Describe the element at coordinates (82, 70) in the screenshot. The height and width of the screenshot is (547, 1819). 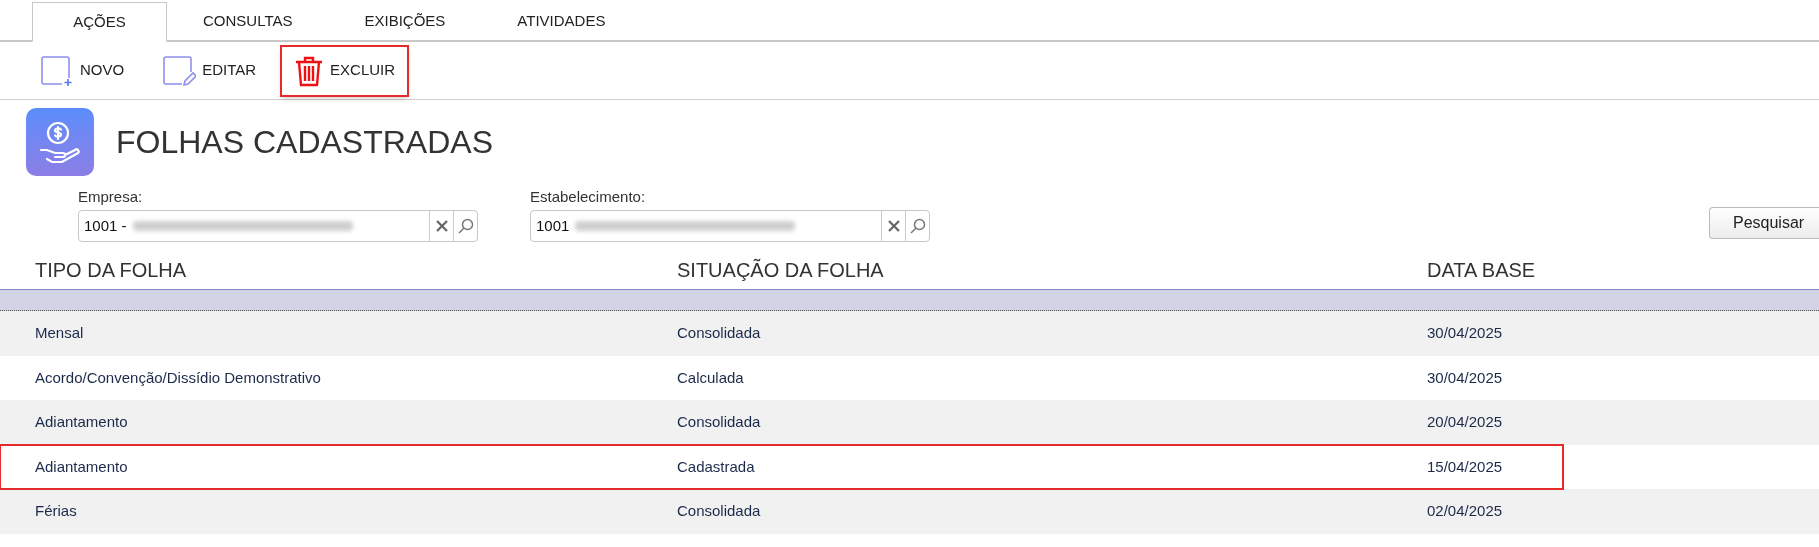
I see `toolbar-button: NOVO` at that location.